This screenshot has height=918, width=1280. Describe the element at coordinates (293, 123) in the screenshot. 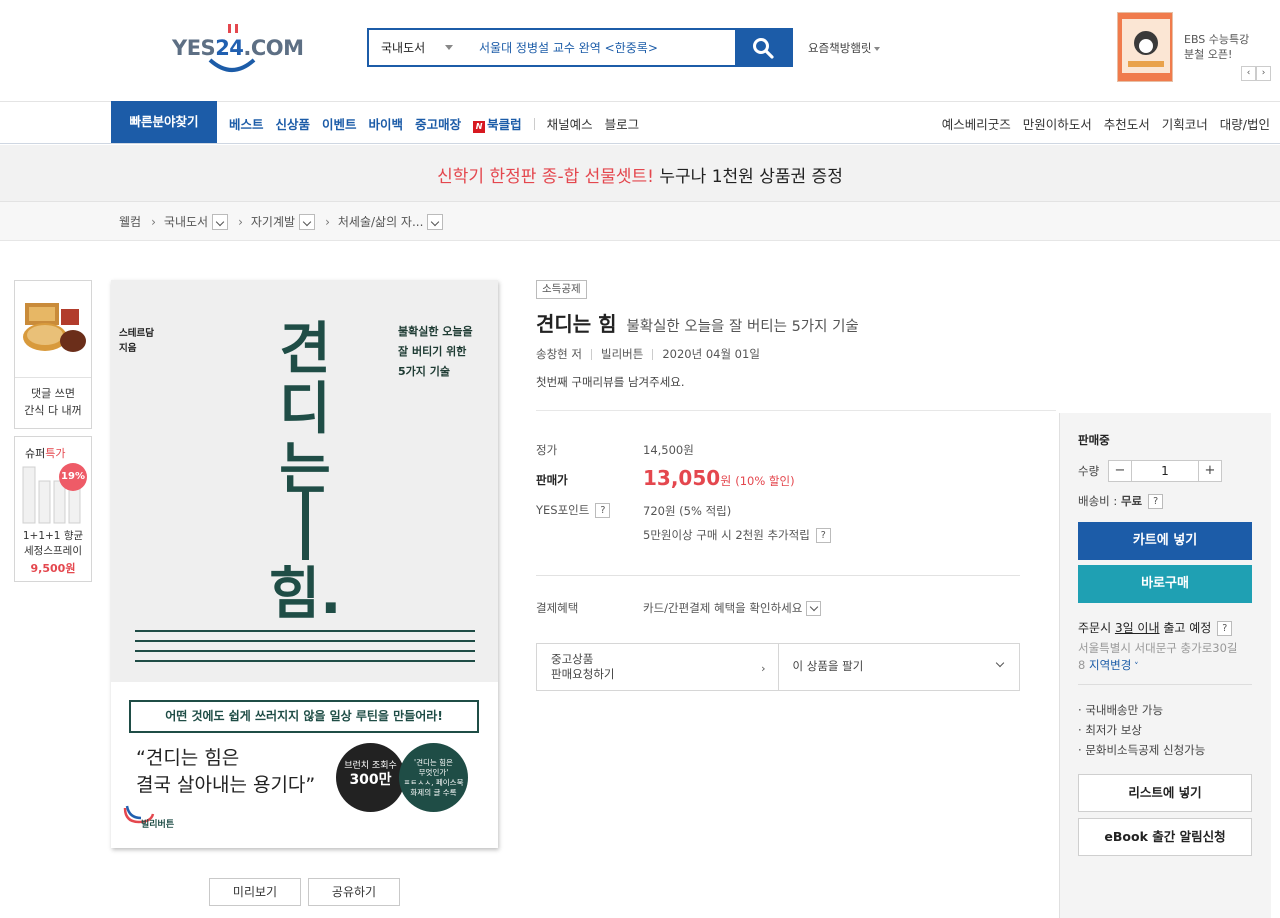

I see `nav-new: 신상품` at that location.